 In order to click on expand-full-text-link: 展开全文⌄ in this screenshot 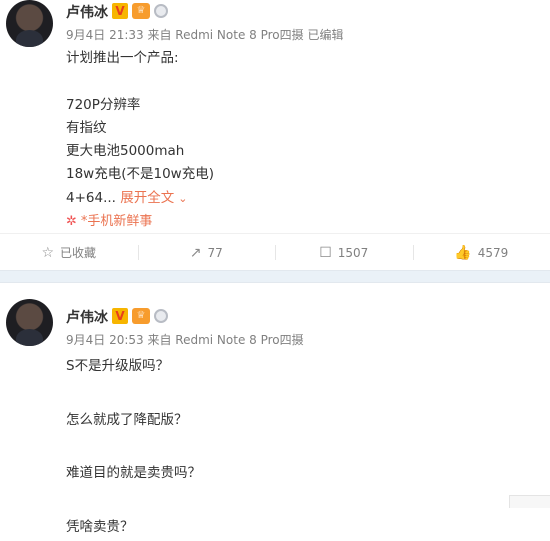, I will do `click(153, 198)`.